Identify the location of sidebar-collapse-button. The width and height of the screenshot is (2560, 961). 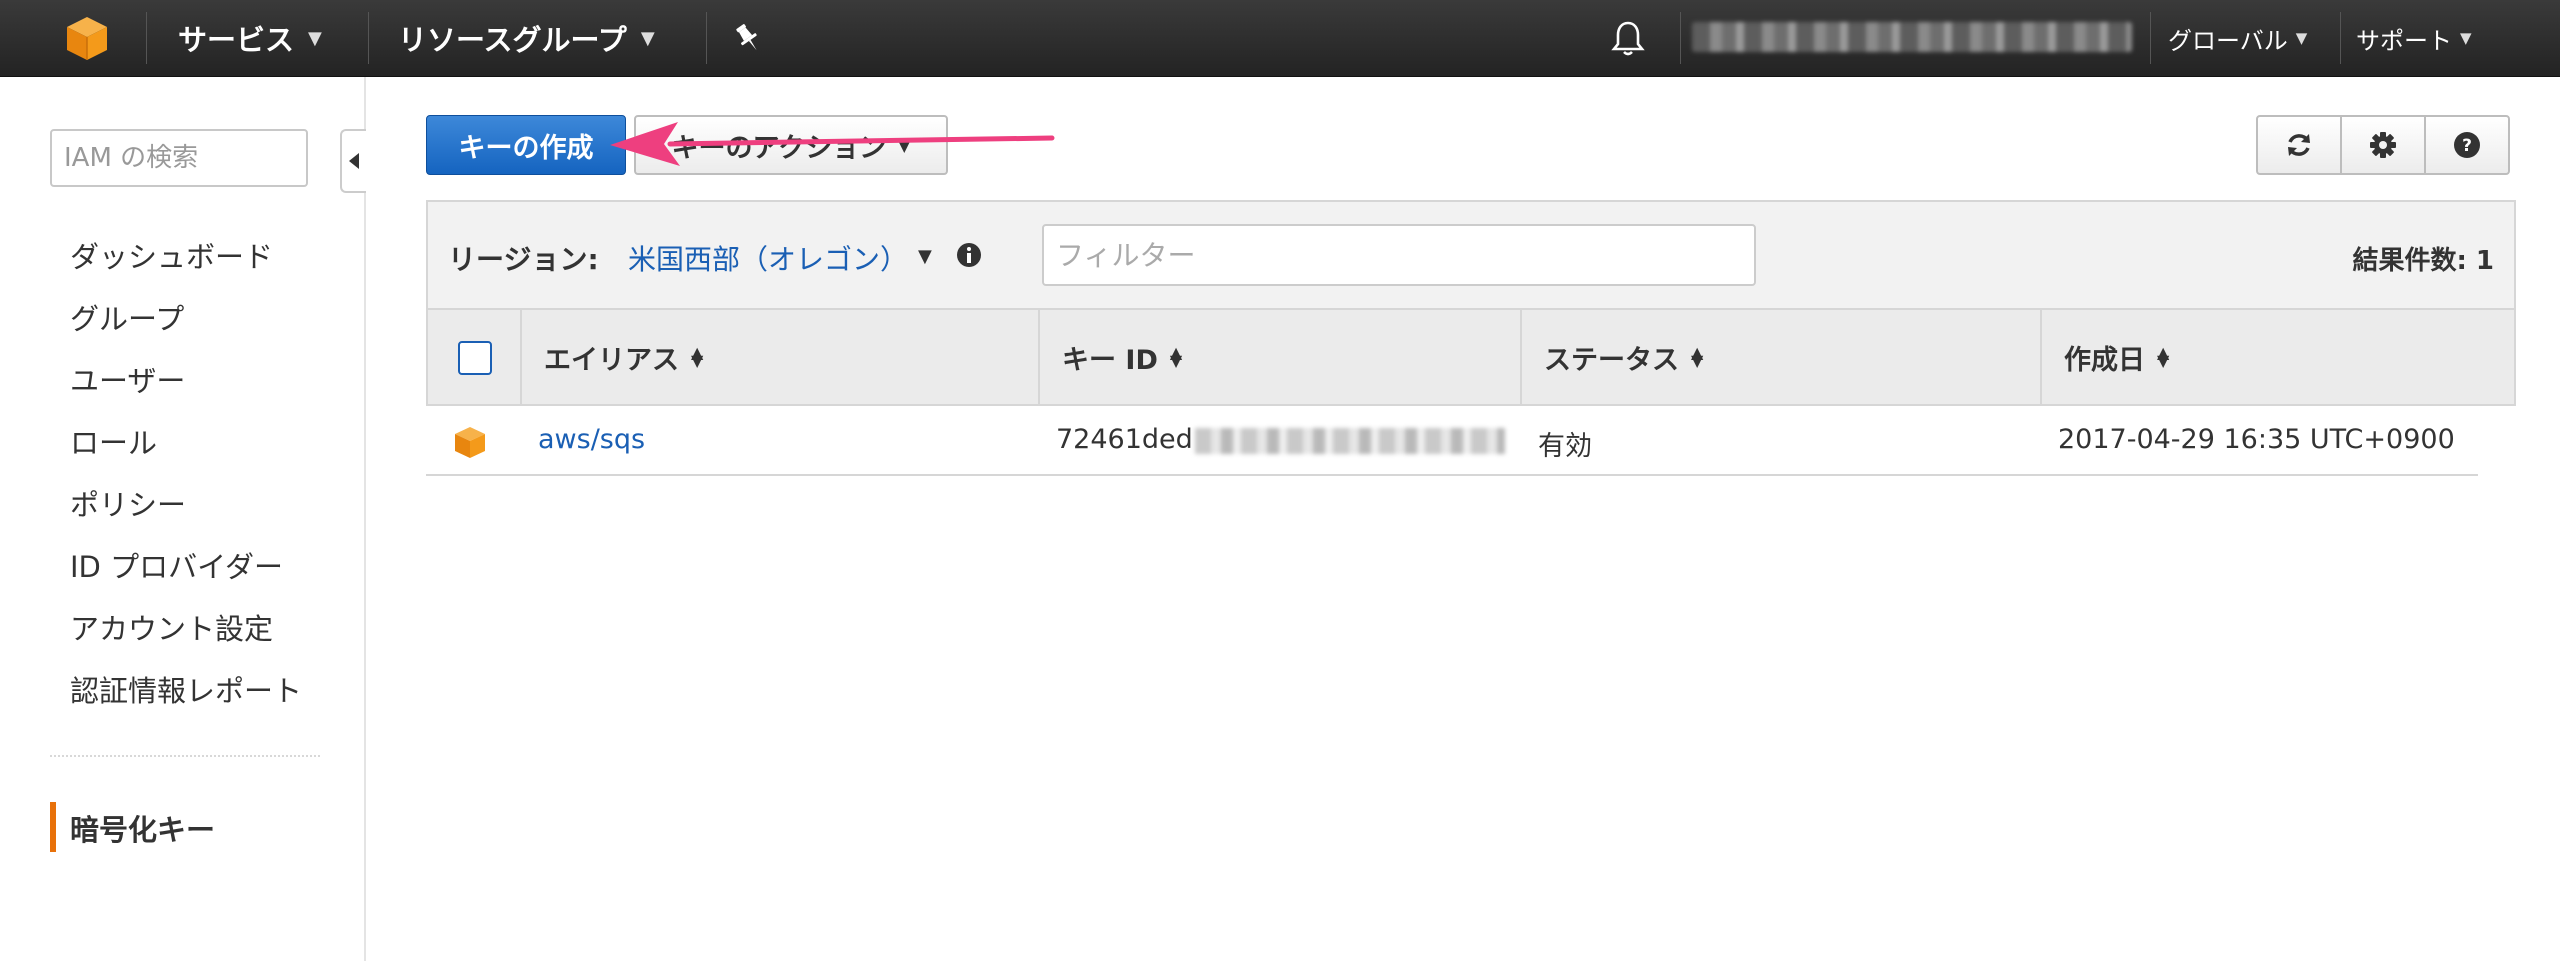
(353, 161).